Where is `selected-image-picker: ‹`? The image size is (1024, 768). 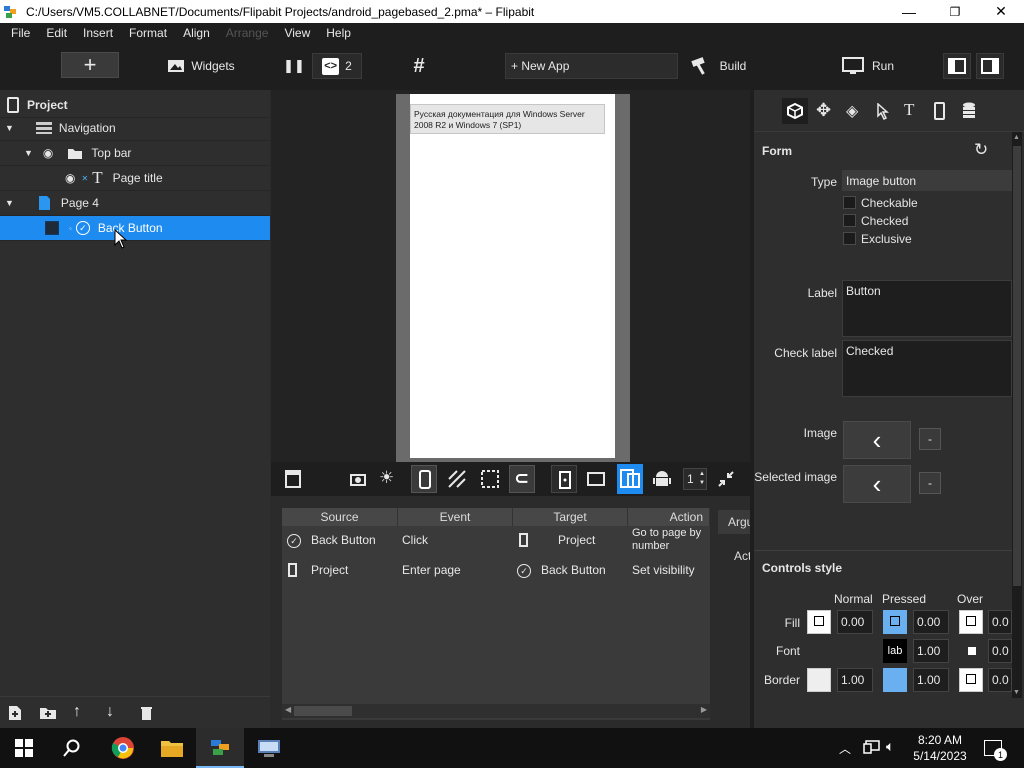 selected-image-picker: ‹ is located at coordinates (877, 484).